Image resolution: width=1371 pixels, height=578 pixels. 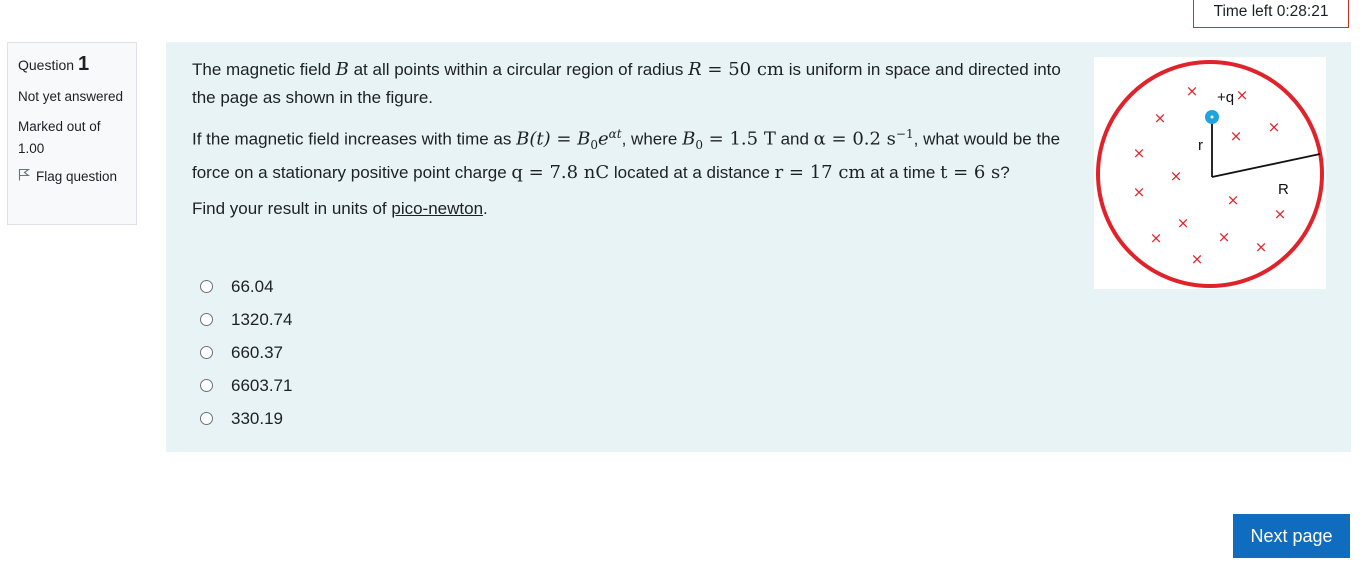 I want to click on flag-question-label: Flag question, so click(x=77, y=176).